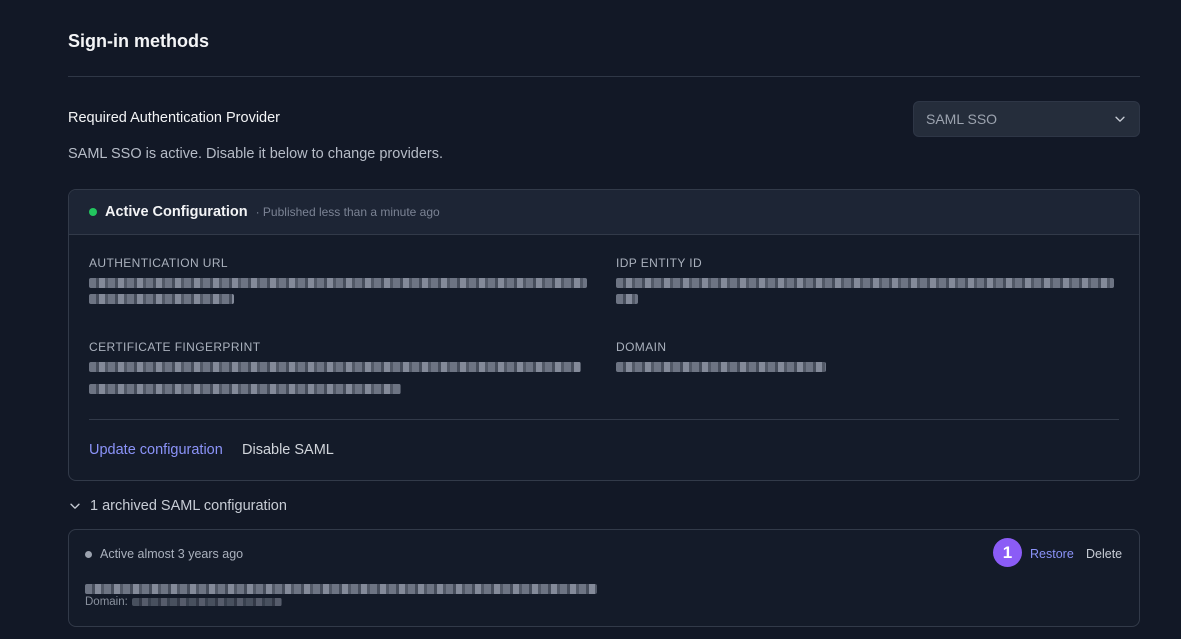 This screenshot has width=1181, height=639. What do you see at coordinates (347, 212) in the screenshot?
I see `published-timestamp: · Published less than a minute ago` at bounding box center [347, 212].